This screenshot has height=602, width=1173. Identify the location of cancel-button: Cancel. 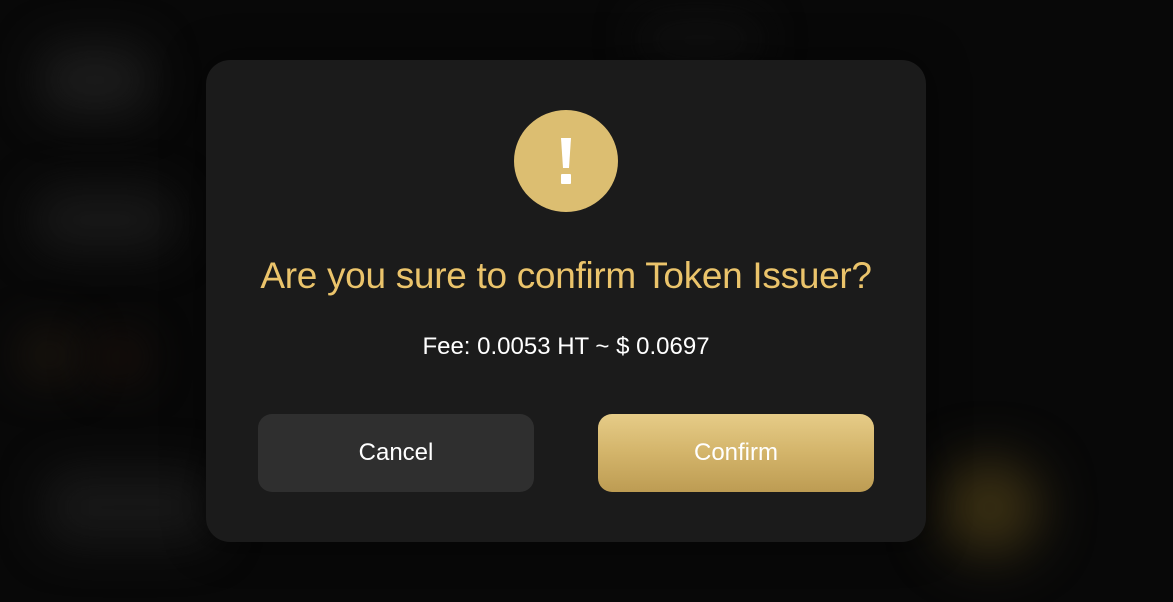
(396, 453).